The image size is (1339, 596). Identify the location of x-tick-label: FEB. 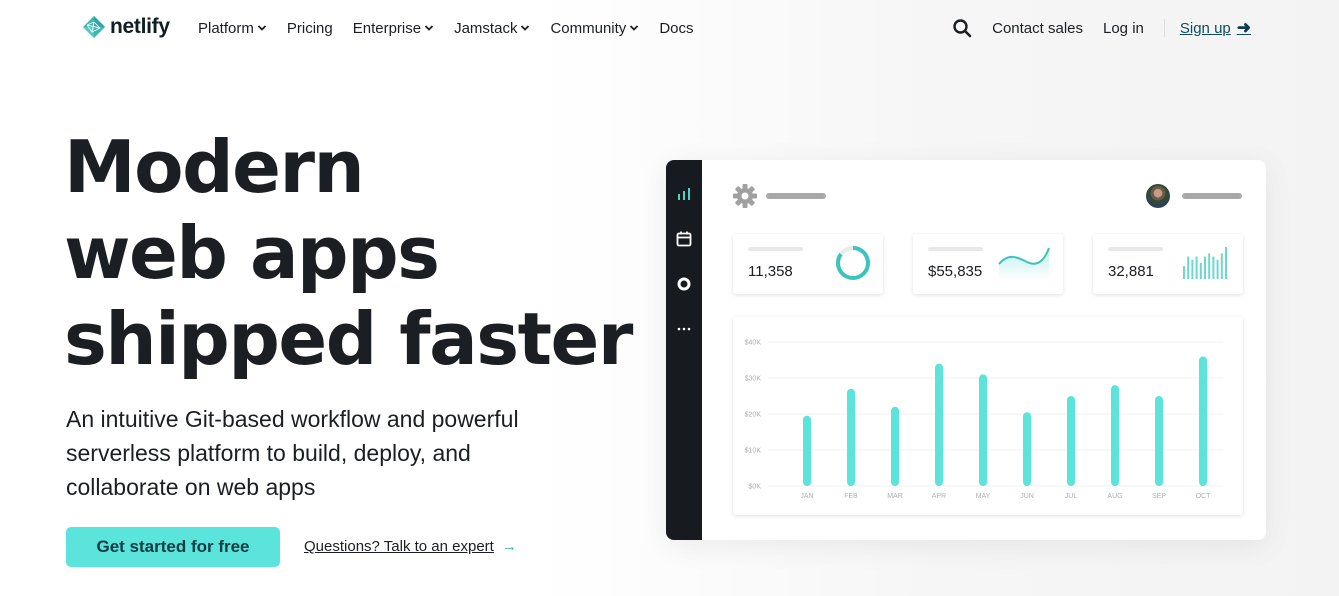
(851, 496).